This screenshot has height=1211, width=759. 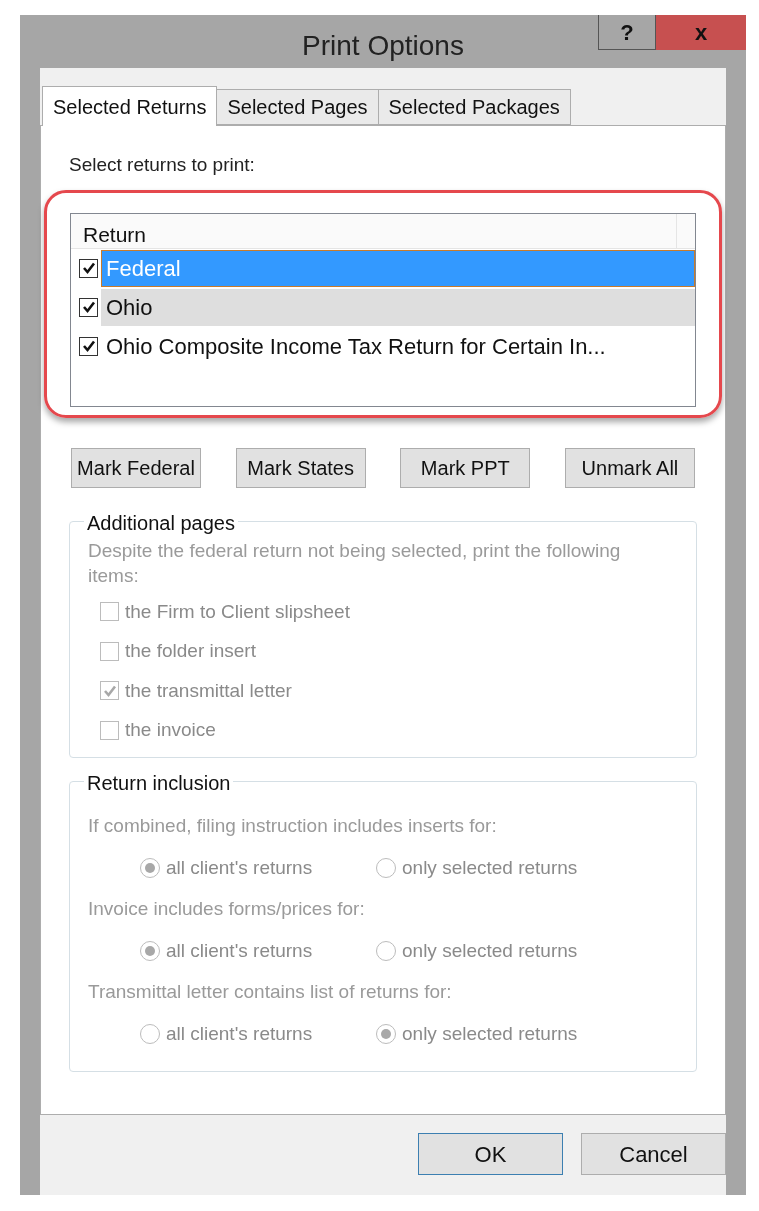 What do you see at coordinates (170, 730) in the screenshot?
I see `checkbox-label: the invoice` at bounding box center [170, 730].